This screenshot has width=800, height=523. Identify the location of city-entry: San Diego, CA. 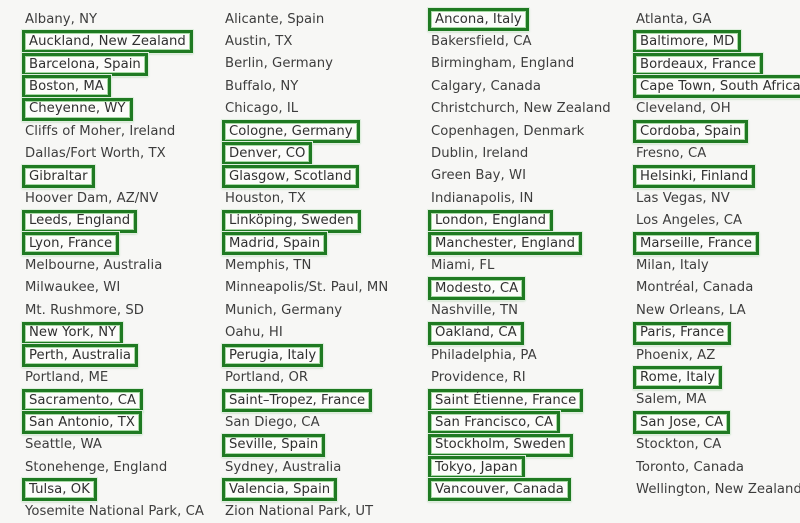
(272, 422).